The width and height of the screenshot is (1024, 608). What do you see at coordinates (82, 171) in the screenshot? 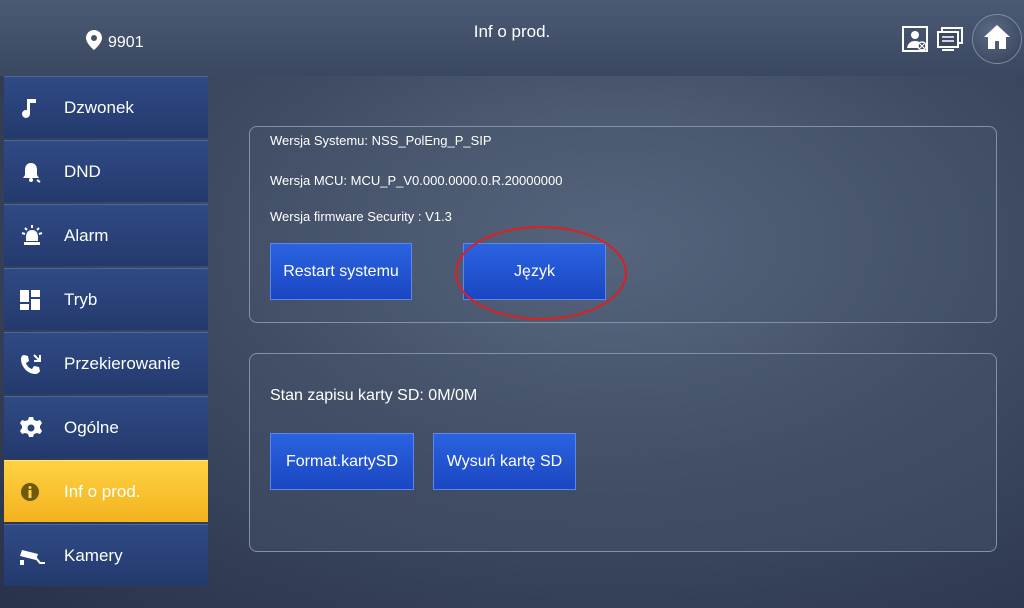
I see `sidebar-item-label: DND` at bounding box center [82, 171].